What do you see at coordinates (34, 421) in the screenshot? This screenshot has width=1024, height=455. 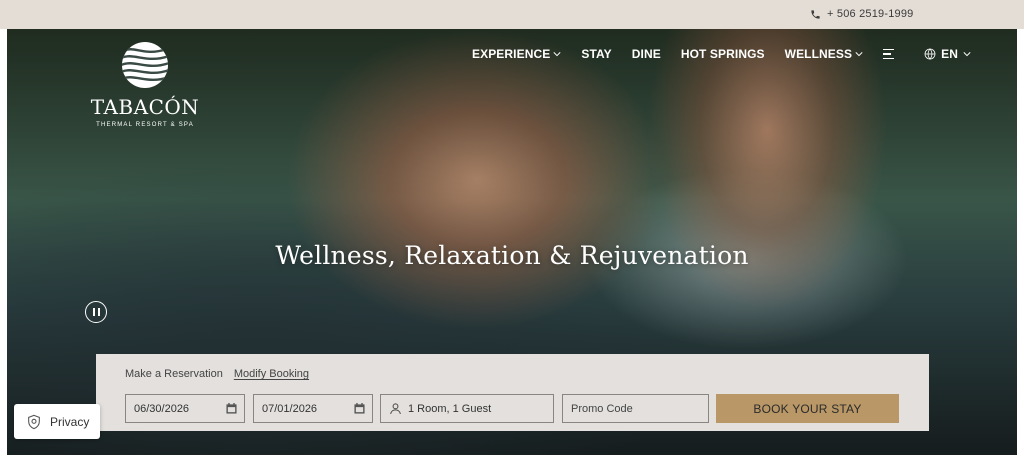 I see `shield-icon` at bounding box center [34, 421].